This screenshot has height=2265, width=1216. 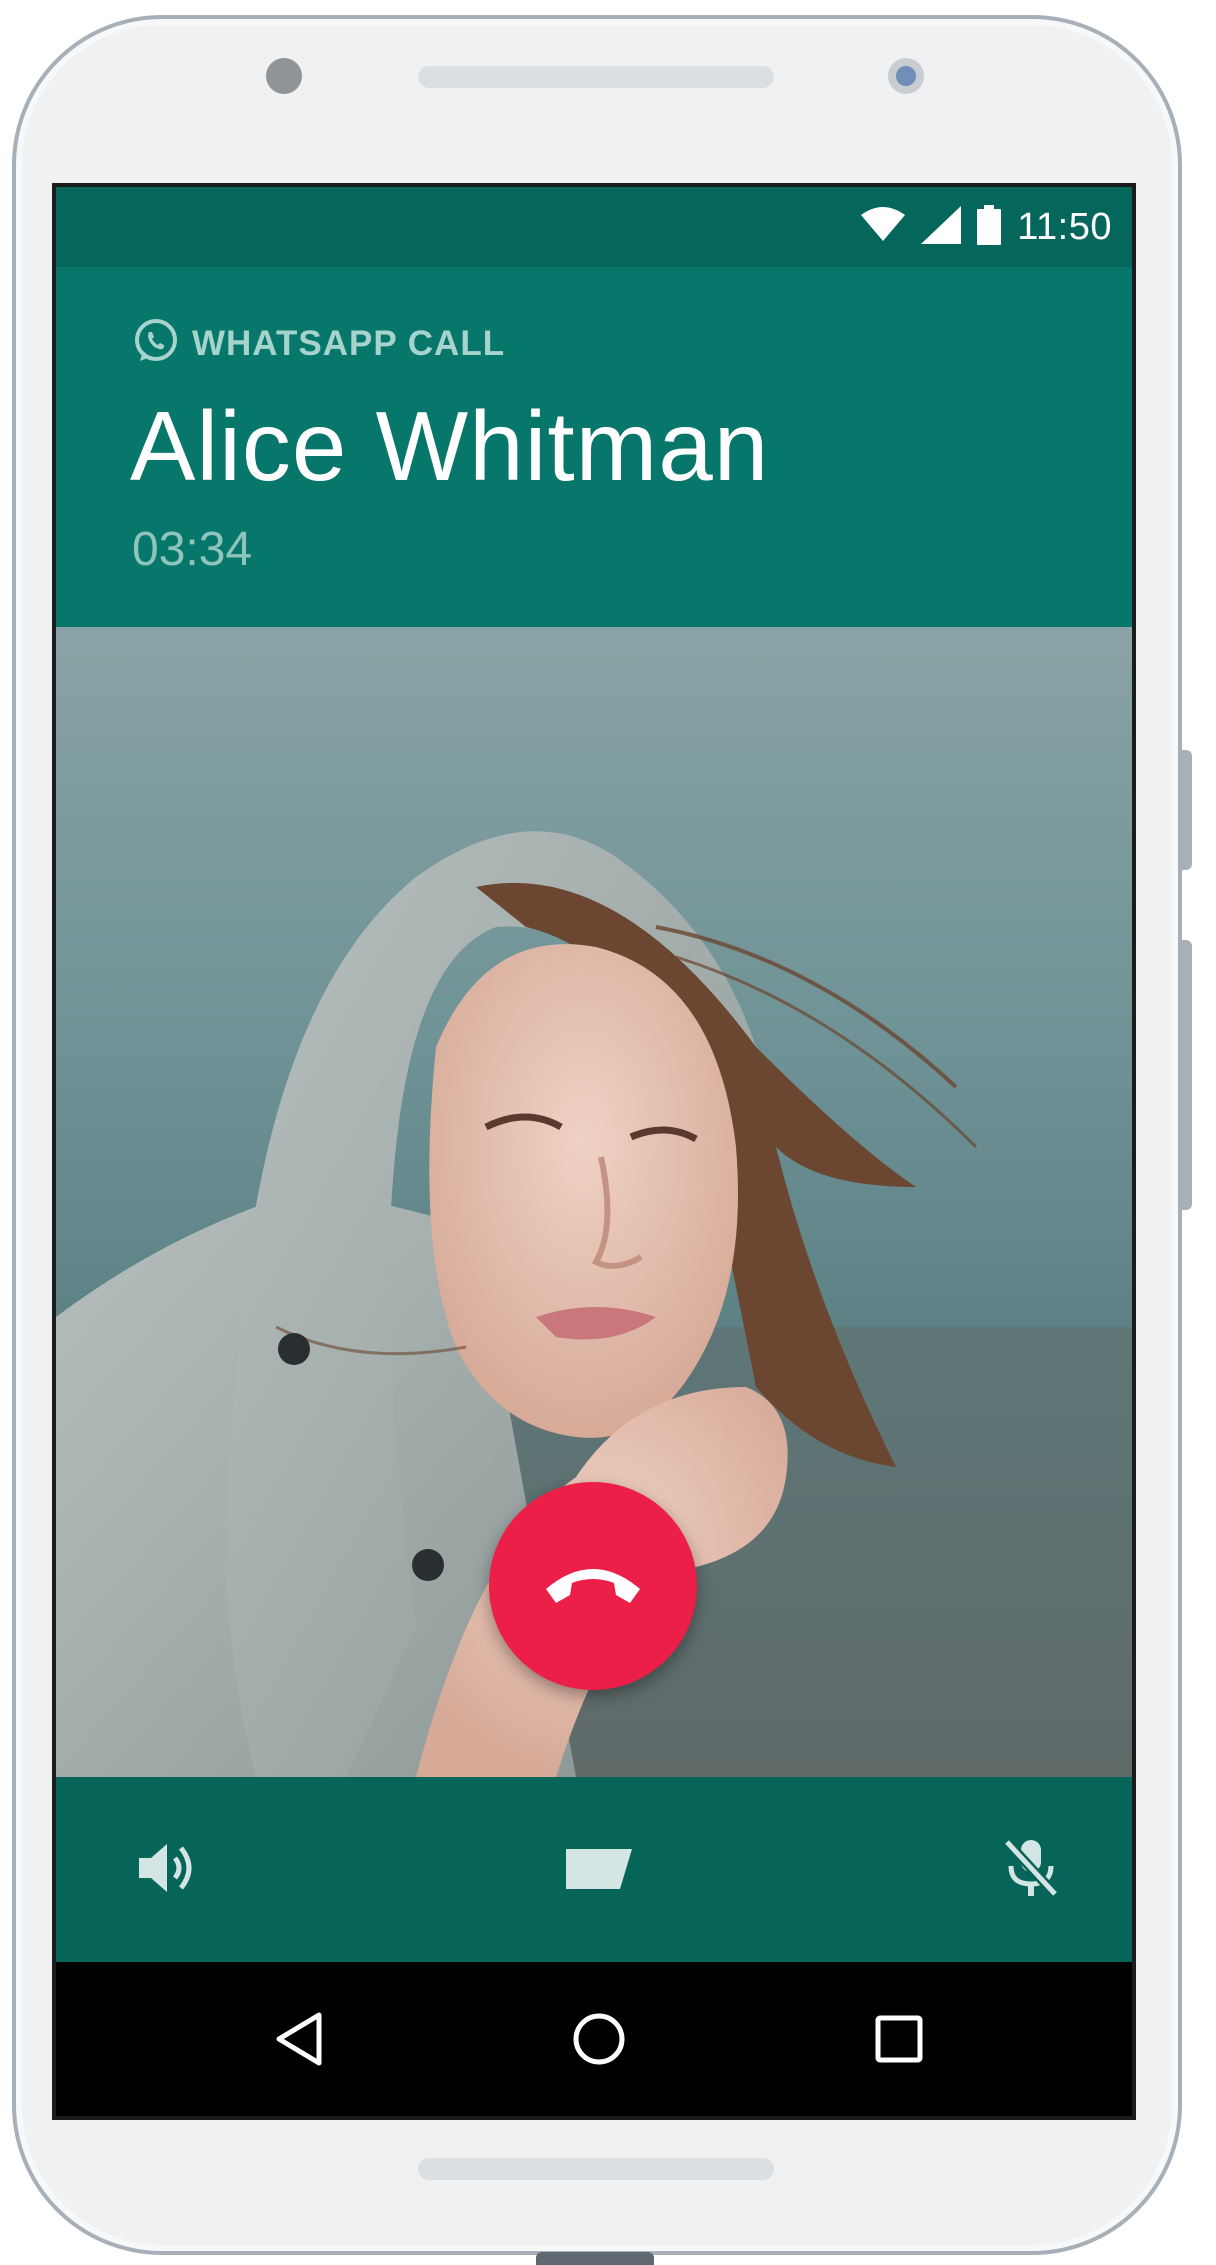 What do you see at coordinates (1064, 226) in the screenshot?
I see `status-time: 11:50` at bounding box center [1064, 226].